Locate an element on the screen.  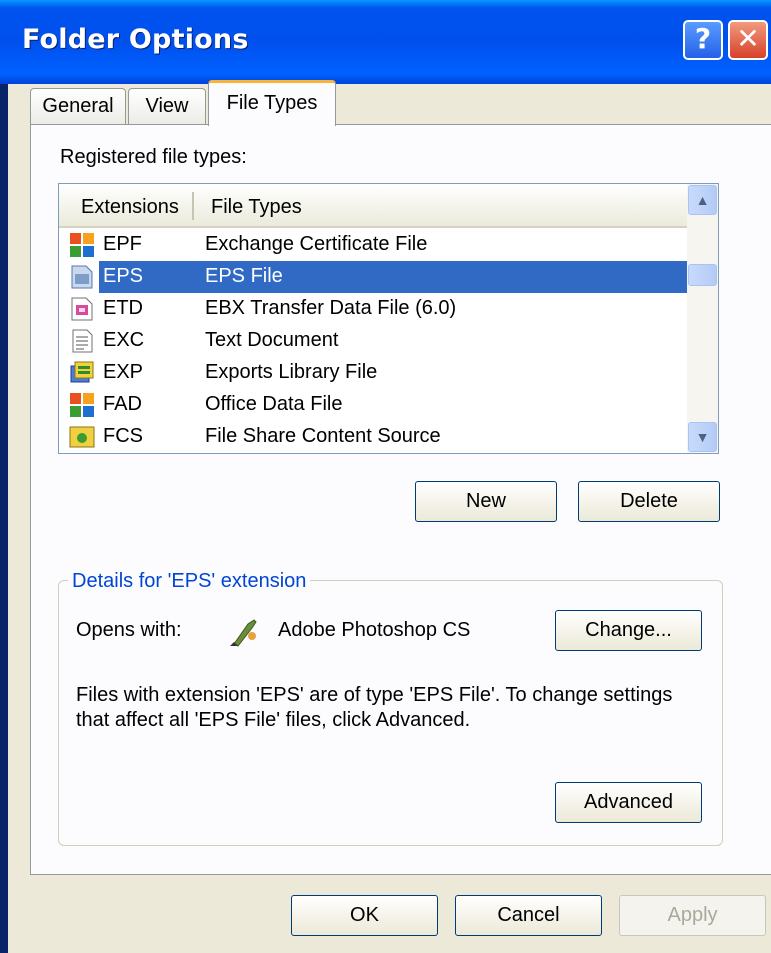
column-header-extensions: Extensions is located at coordinates (130, 207).